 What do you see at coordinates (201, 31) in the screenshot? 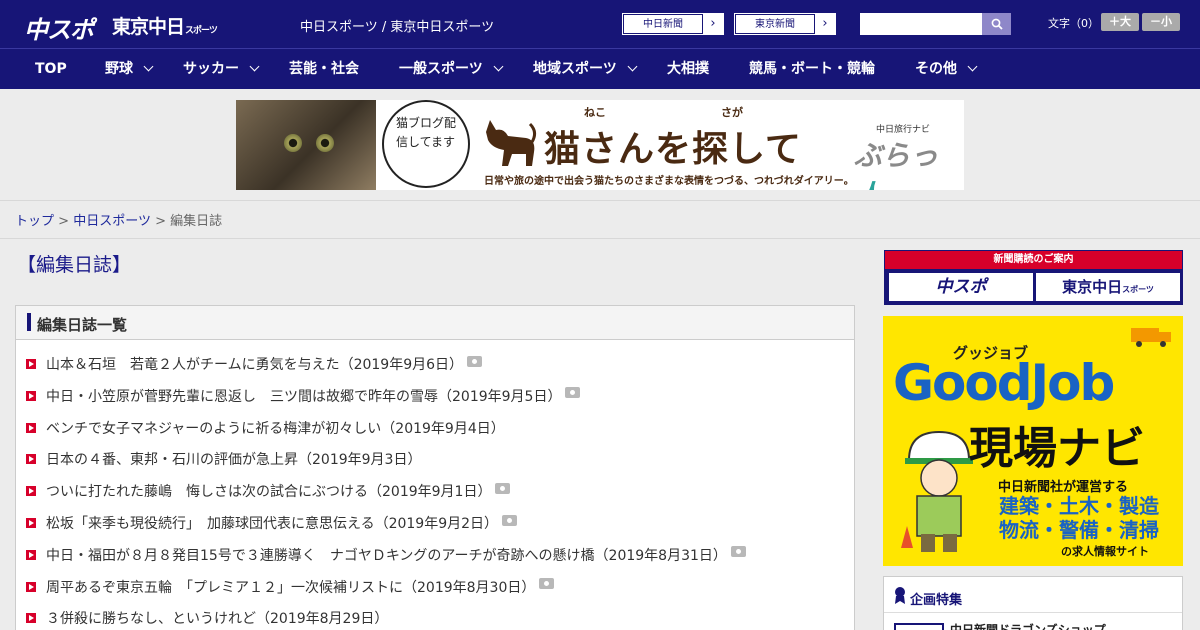
I see `tokyo-logo-small: スポーツ` at bounding box center [201, 31].